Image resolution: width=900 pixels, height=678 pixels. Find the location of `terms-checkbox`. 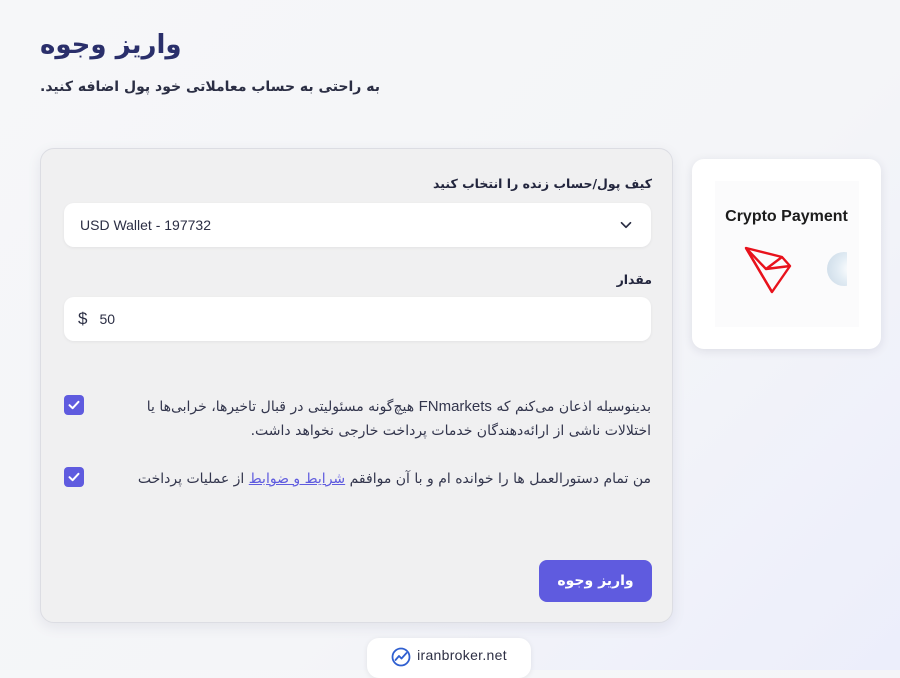

terms-checkbox is located at coordinates (74, 477).